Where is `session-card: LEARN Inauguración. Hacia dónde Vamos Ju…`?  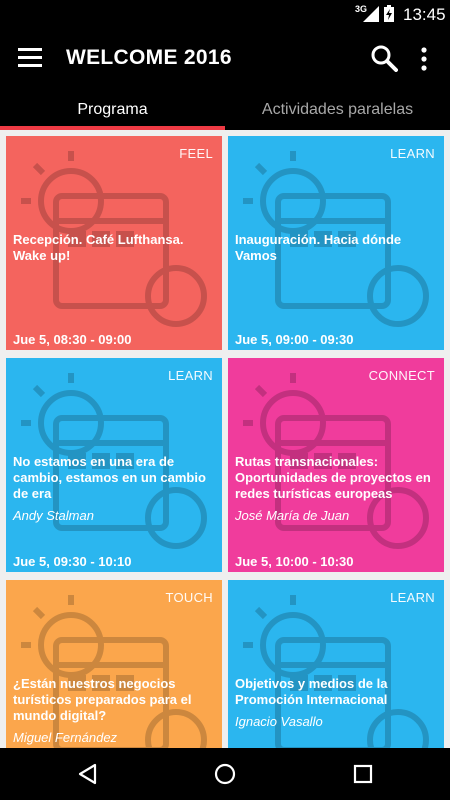
session-card: LEARN Inauguración. Hacia dónde Vamos Ju… is located at coordinates (336, 243).